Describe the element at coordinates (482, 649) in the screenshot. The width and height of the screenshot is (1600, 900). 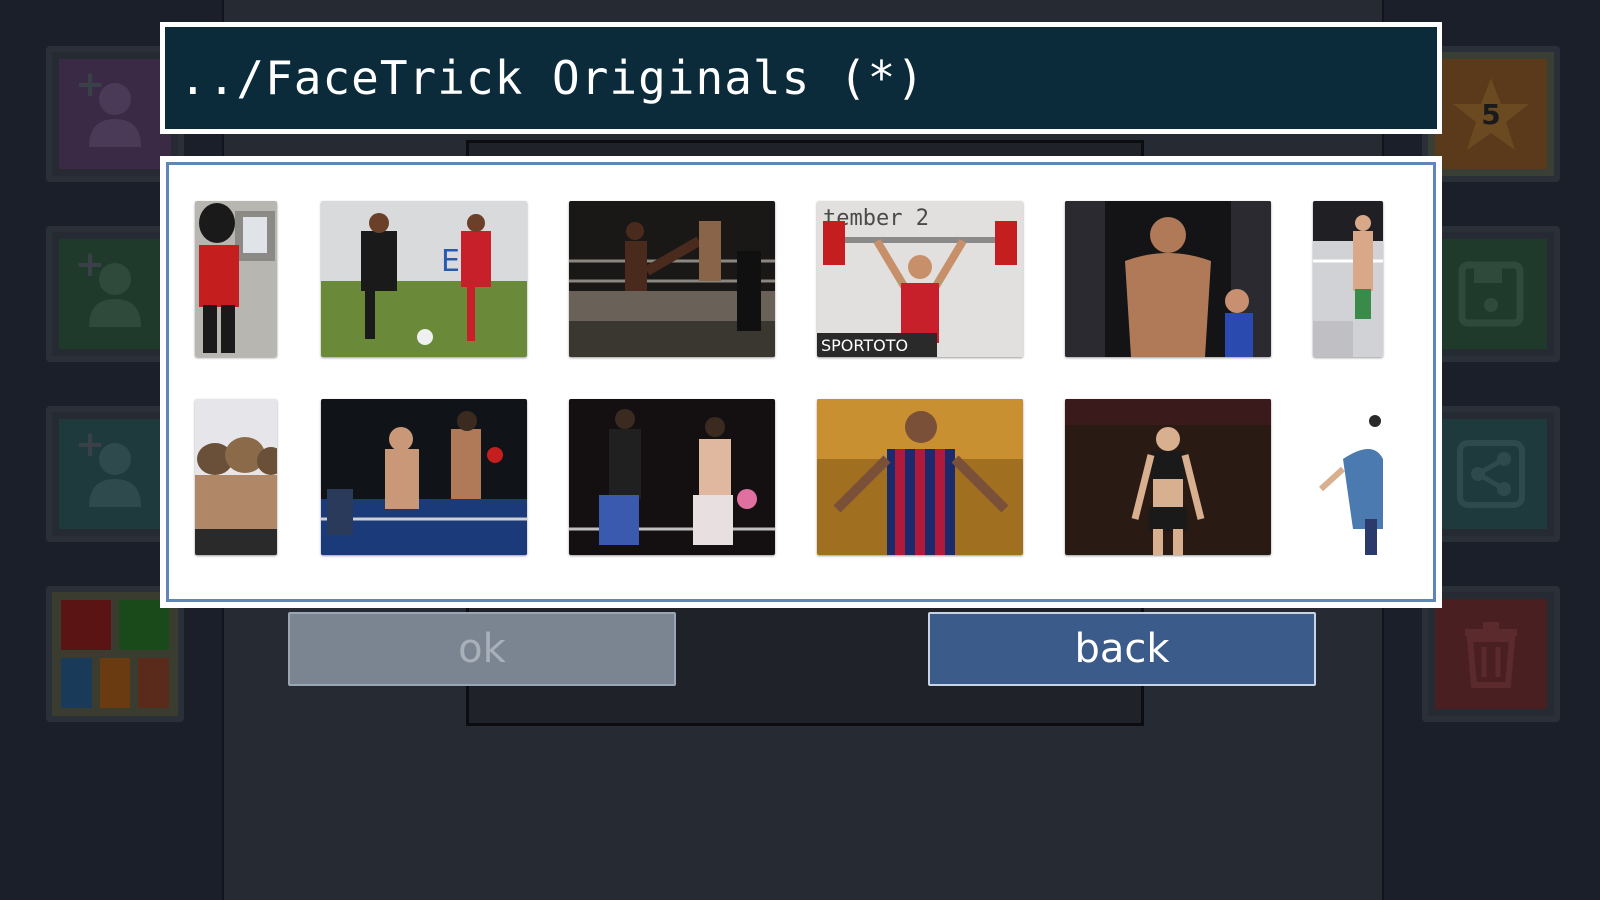
I see `ok-button: ok` at that location.